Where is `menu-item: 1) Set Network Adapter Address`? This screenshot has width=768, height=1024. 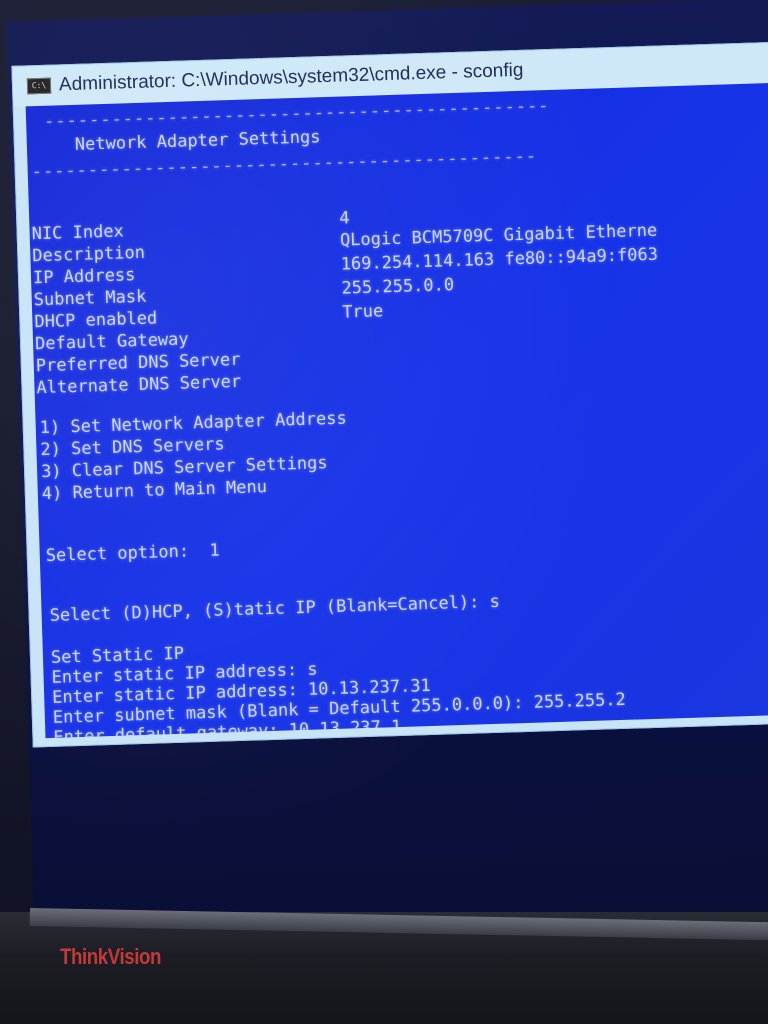
menu-item: 1) Set Network Adapter Address is located at coordinates (193, 423).